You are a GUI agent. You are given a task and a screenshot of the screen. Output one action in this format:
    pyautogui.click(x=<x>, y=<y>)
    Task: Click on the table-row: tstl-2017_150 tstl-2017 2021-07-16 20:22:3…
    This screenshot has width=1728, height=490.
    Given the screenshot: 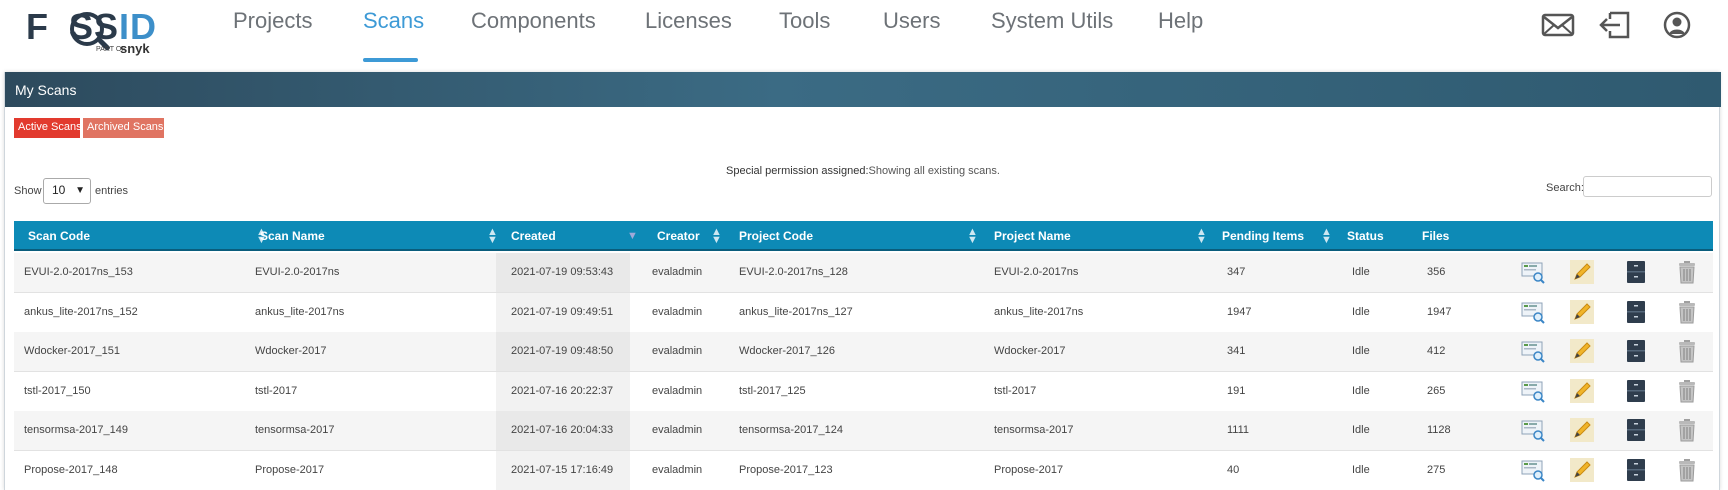 What is the action you would take?
    pyautogui.click(x=863, y=391)
    